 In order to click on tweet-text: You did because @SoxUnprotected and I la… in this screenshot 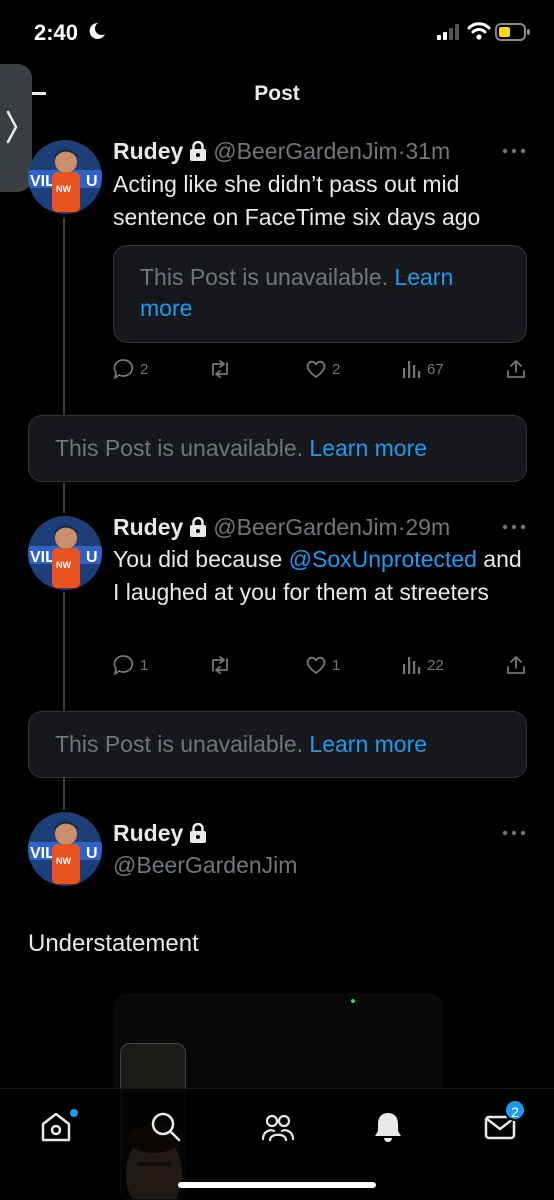, I will do `click(323, 576)`.